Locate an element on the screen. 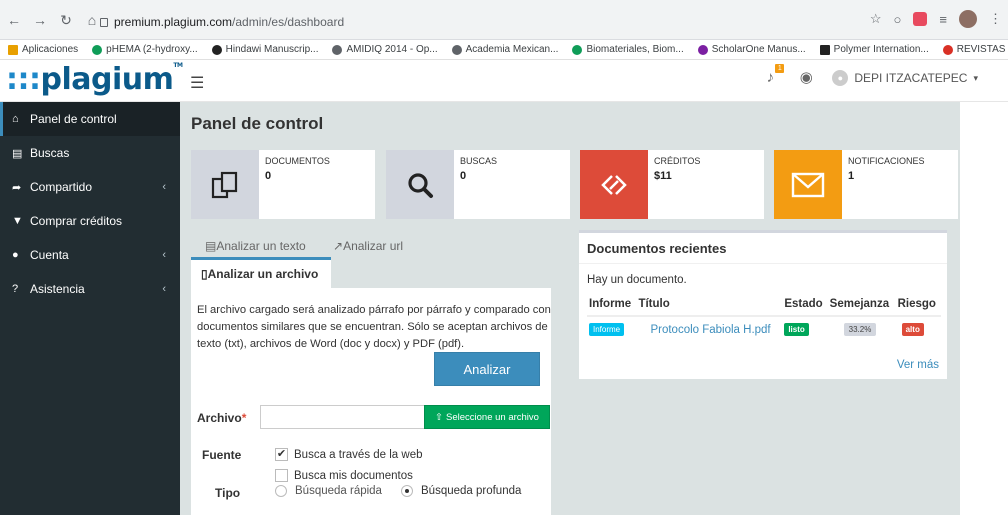 The width and height of the screenshot is (1008, 515). check-docs-row: Busca mis documentos is located at coordinates (344, 475).